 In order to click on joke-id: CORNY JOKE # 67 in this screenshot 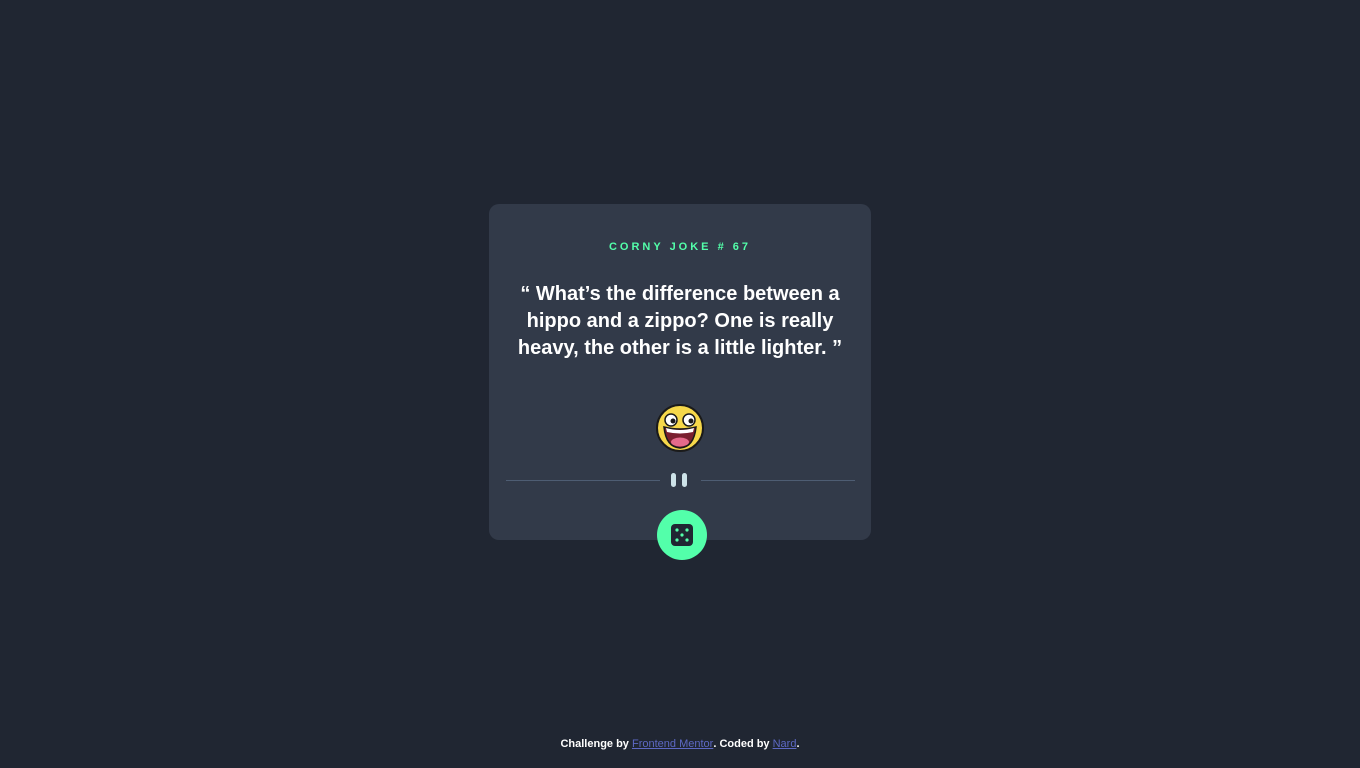, I will do `click(679, 247)`.